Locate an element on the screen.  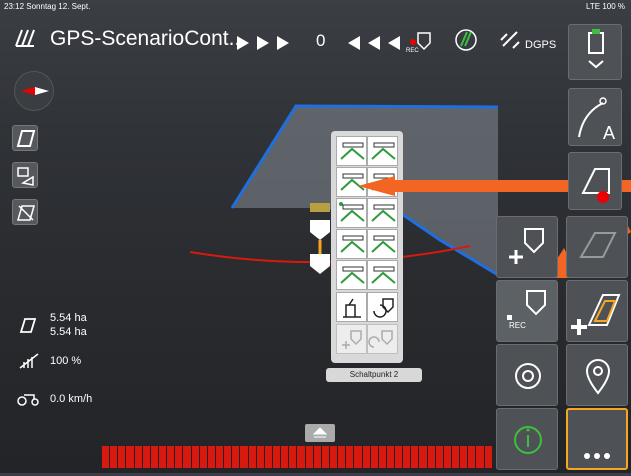
boundary-edit-button is located at coordinates (597, 247).